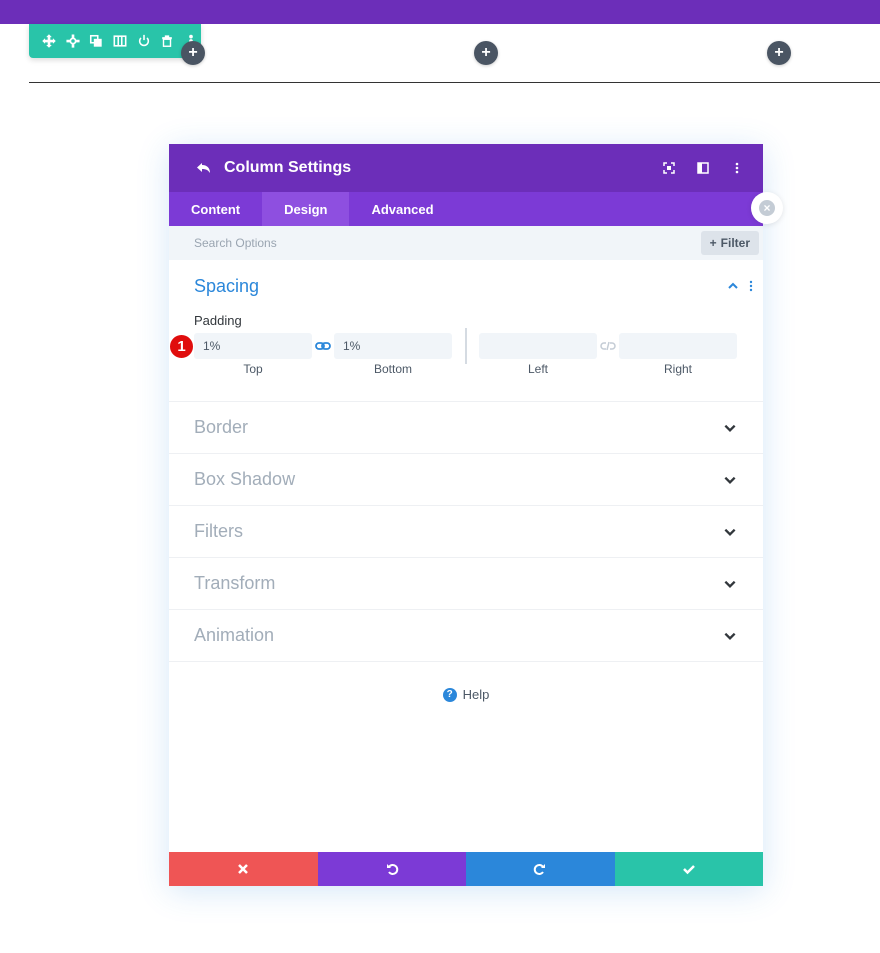 This screenshot has width=880, height=953. I want to click on gear-icon, so click(73, 41).